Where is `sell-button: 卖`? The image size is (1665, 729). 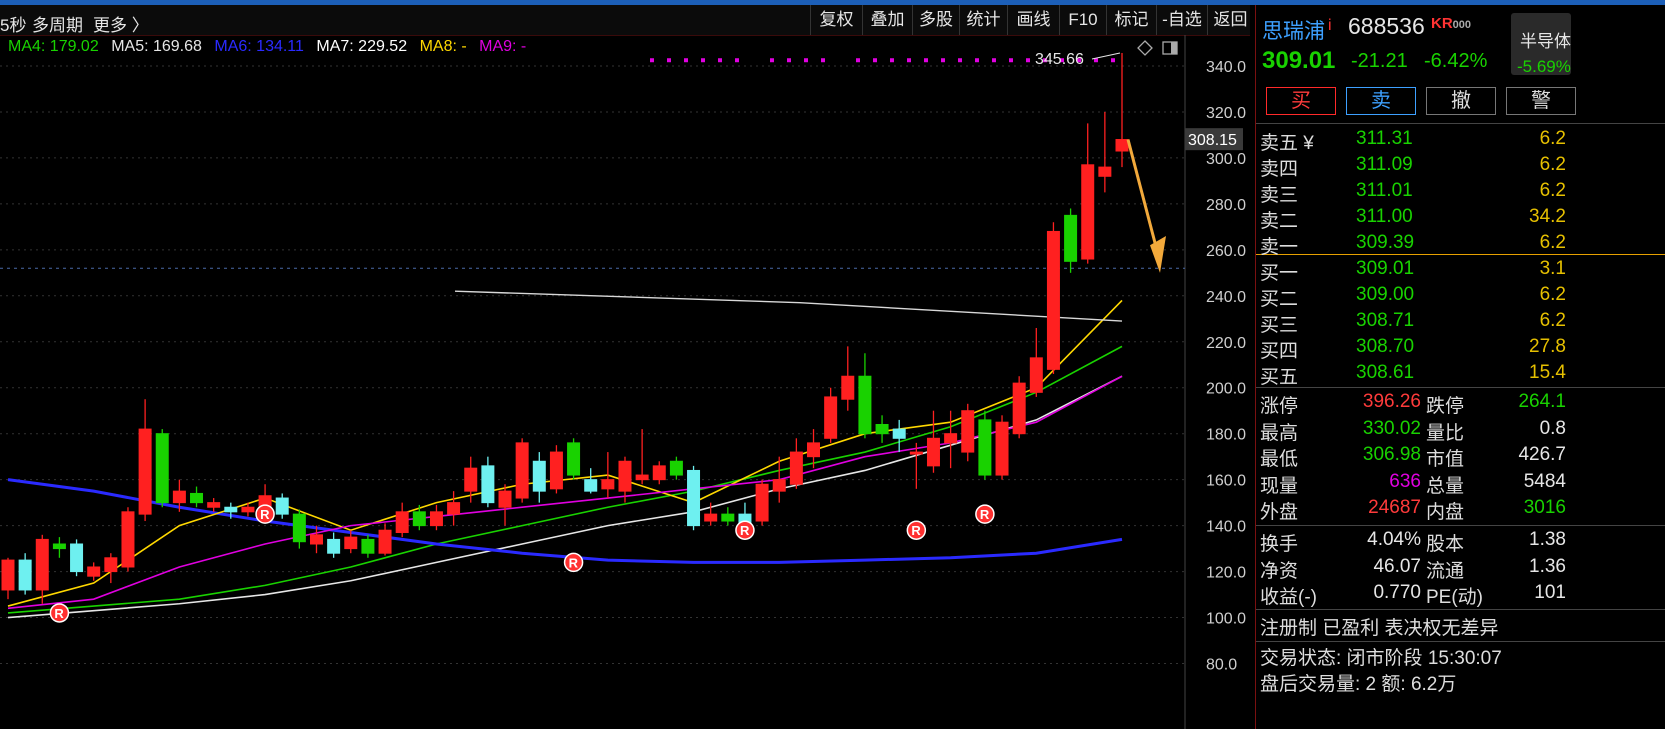 sell-button: 卖 is located at coordinates (1381, 101).